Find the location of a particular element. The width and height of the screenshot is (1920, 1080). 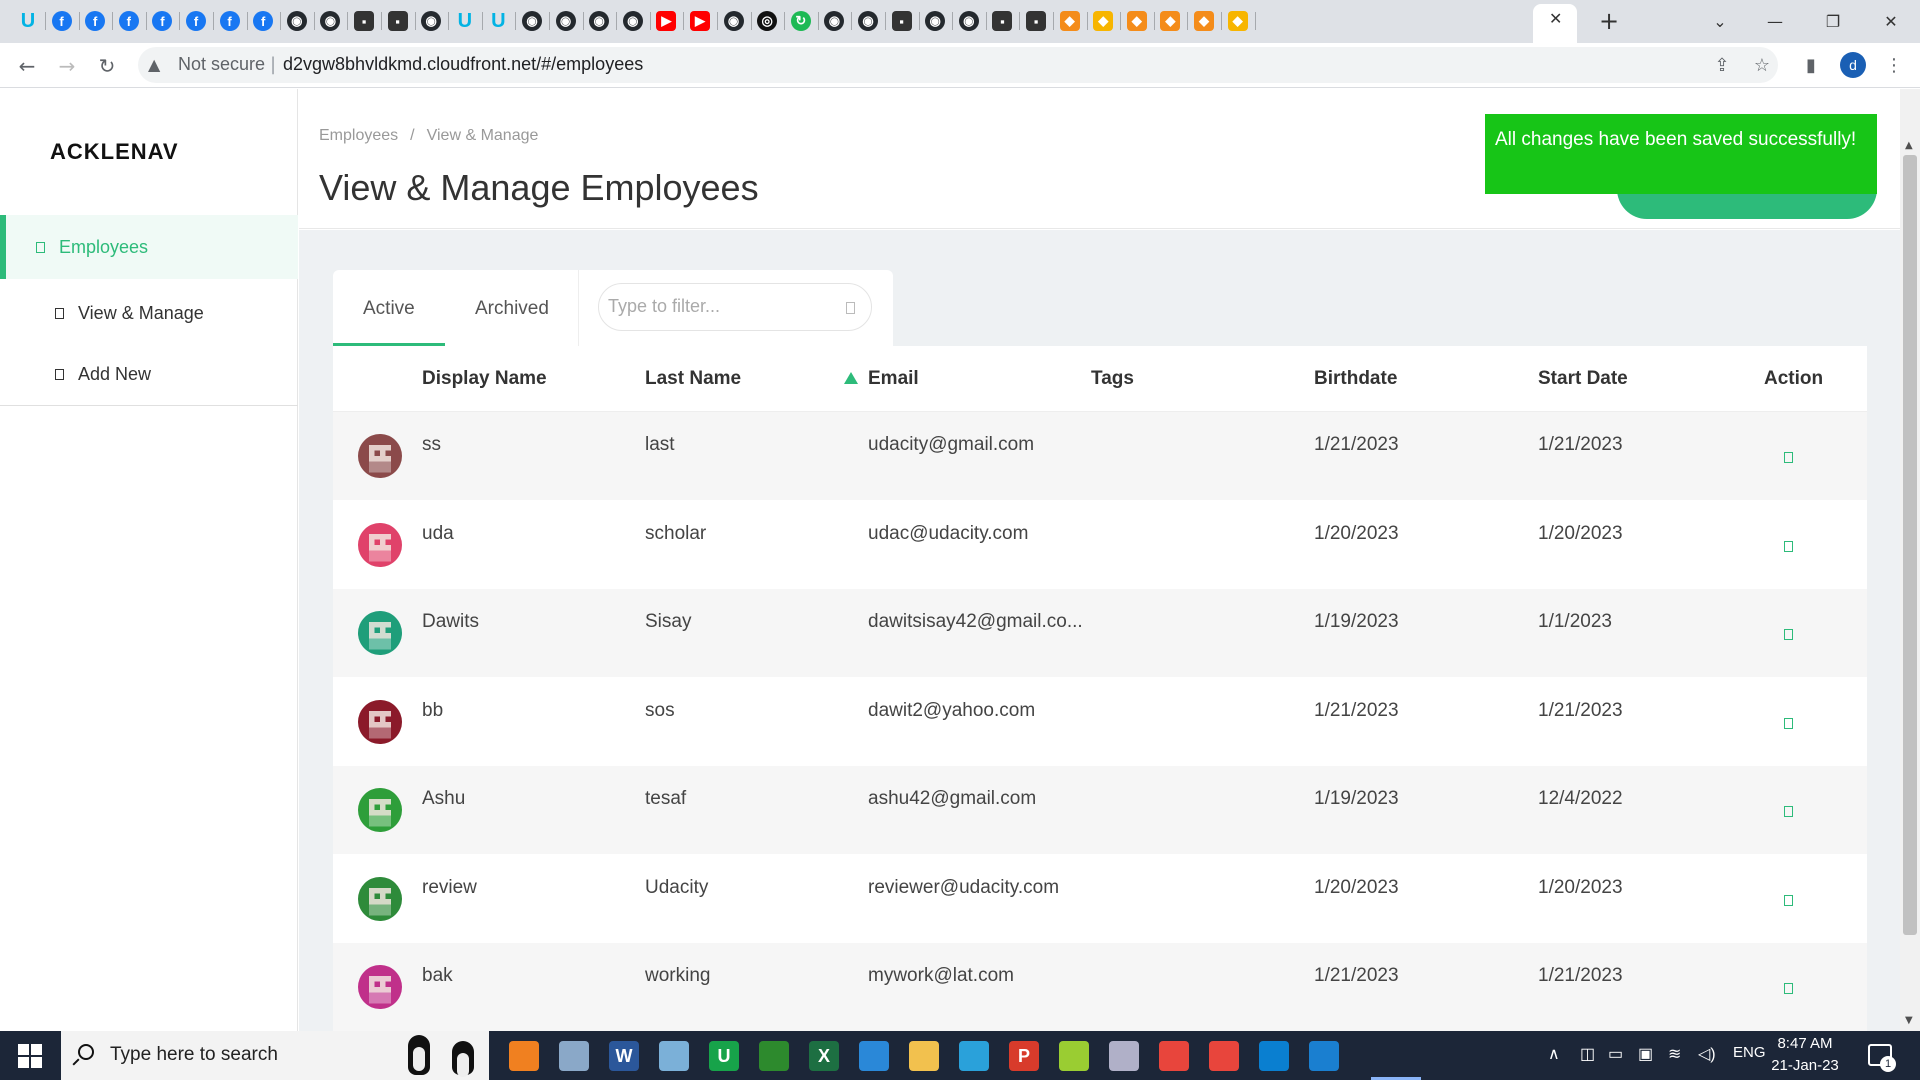

search-app-icon is located at coordinates (524, 1056).